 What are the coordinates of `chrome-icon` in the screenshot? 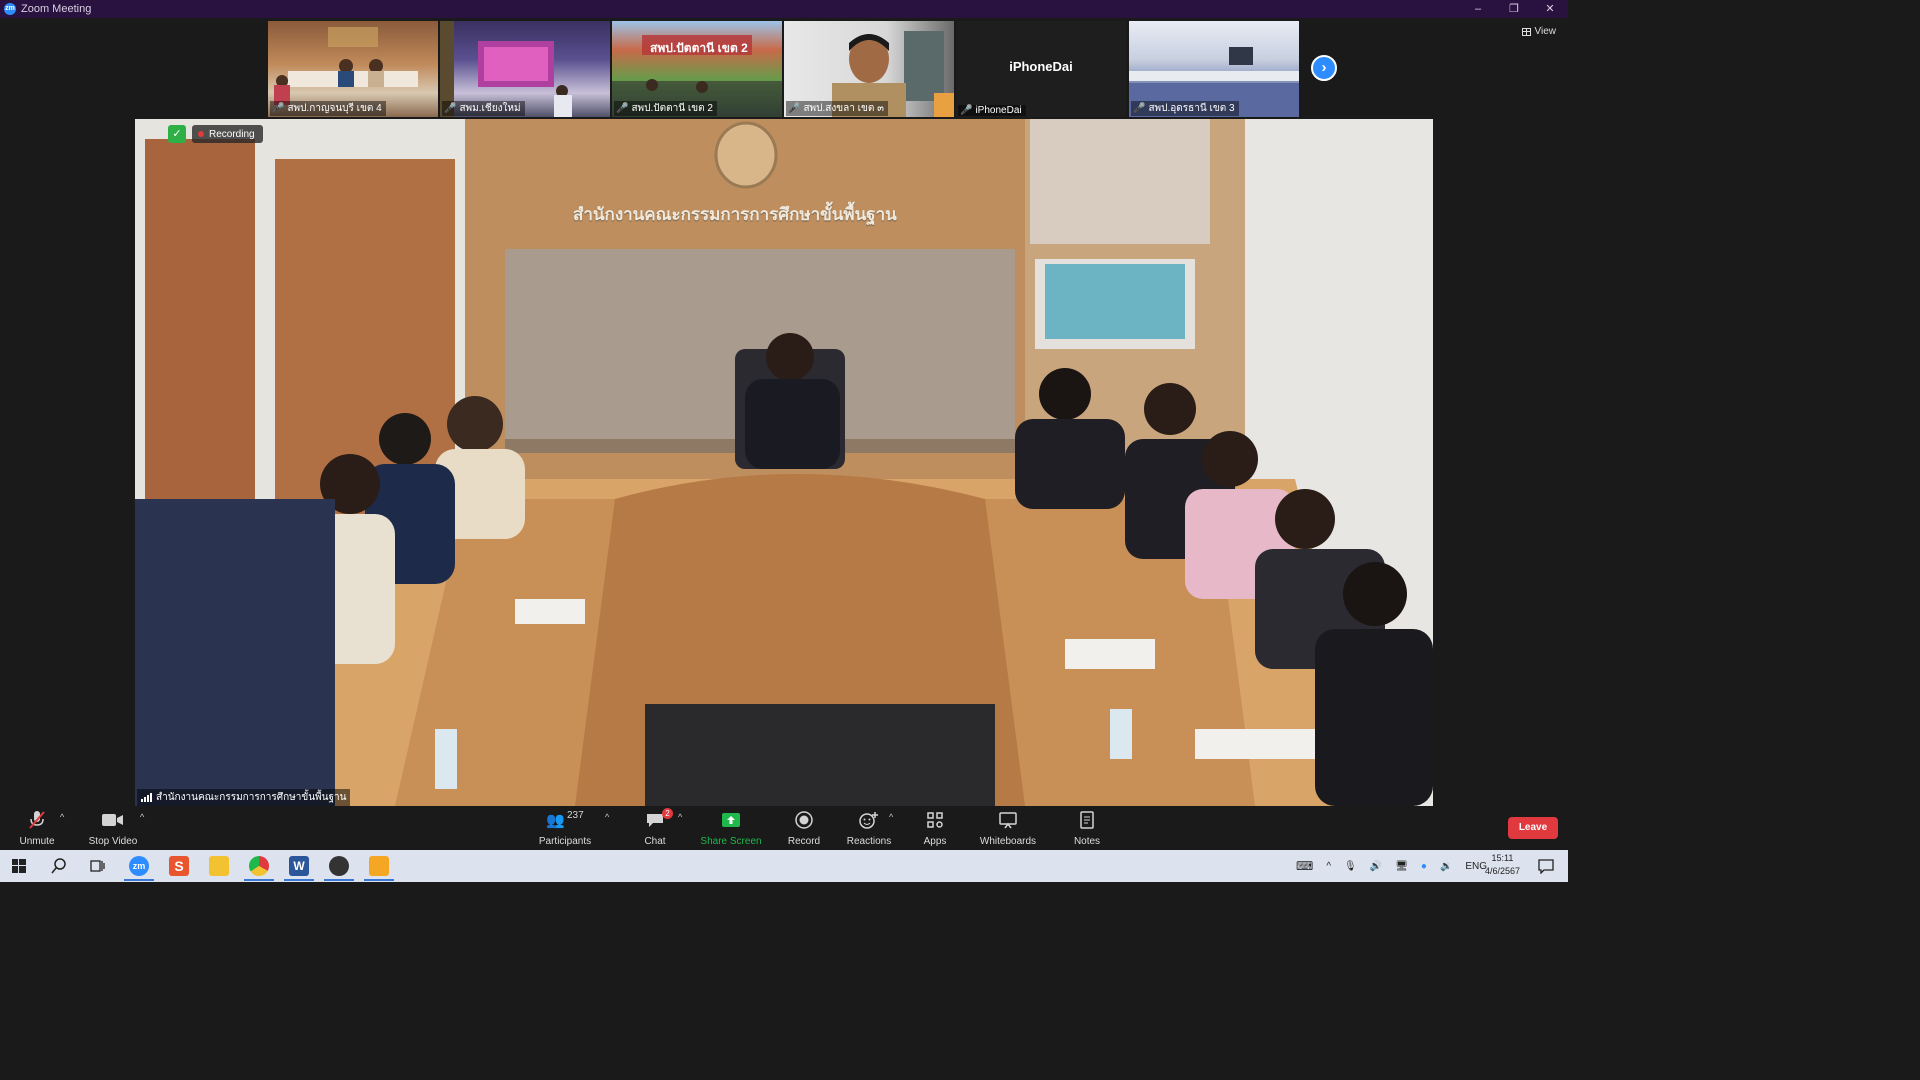 It's located at (259, 866).